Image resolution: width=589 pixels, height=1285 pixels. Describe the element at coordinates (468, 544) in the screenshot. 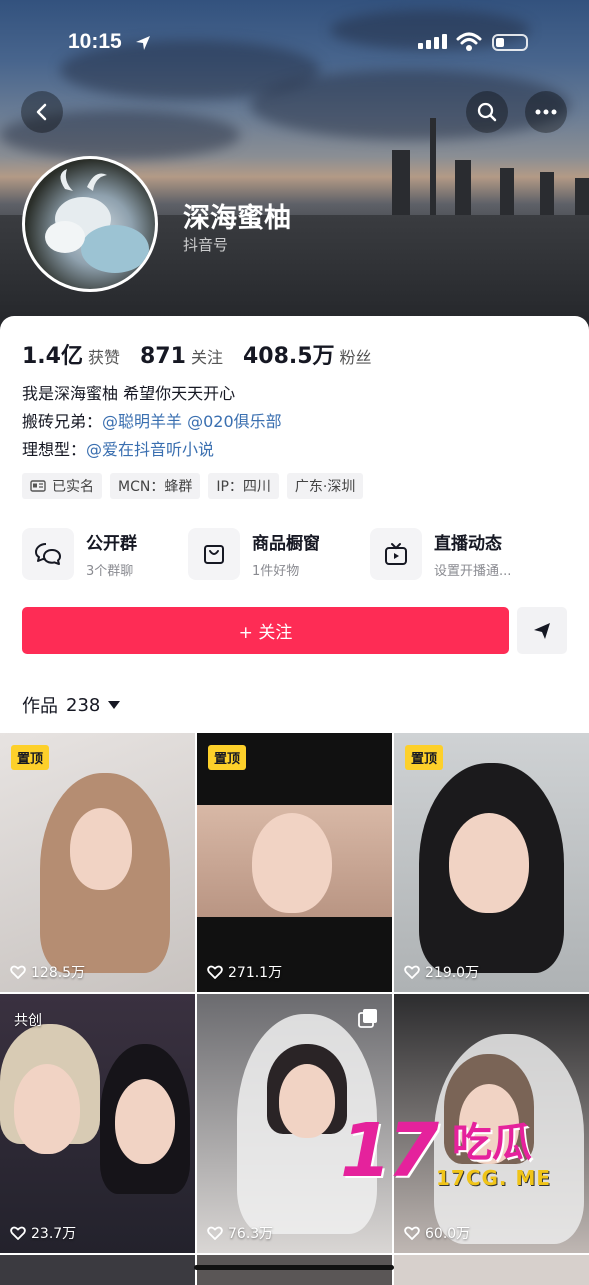

I see `feature-title: 直播动态` at that location.